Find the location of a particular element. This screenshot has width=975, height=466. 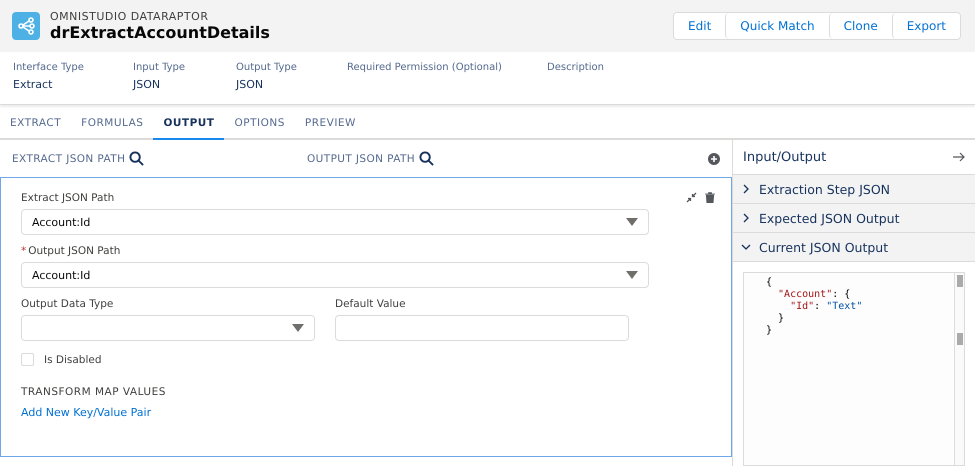

panel-title: Input/Output is located at coordinates (784, 157).